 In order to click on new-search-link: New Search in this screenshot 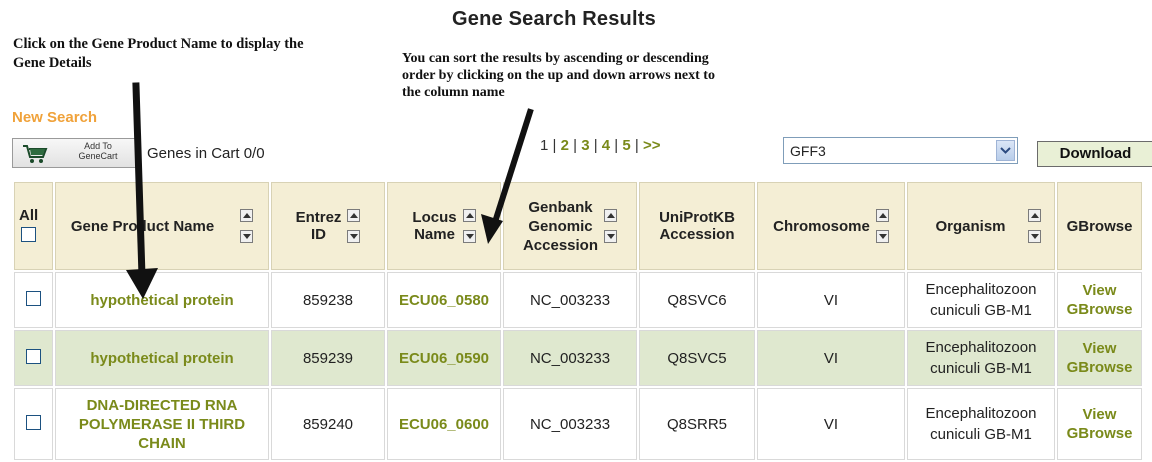, I will do `click(54, 117)`.